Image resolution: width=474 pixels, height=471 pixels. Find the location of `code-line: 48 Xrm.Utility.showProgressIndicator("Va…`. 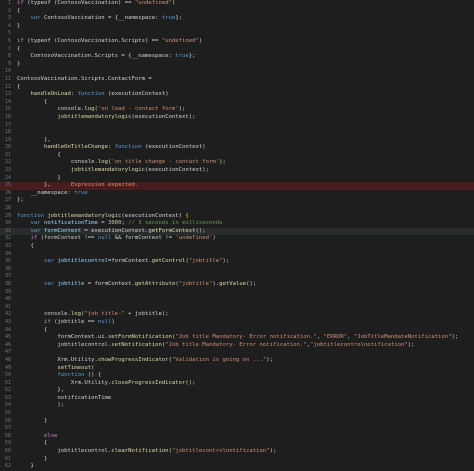

code-line: 48 Xrm.Utility.showProgressIndicator("Va… is located at coordinates (237, 361).